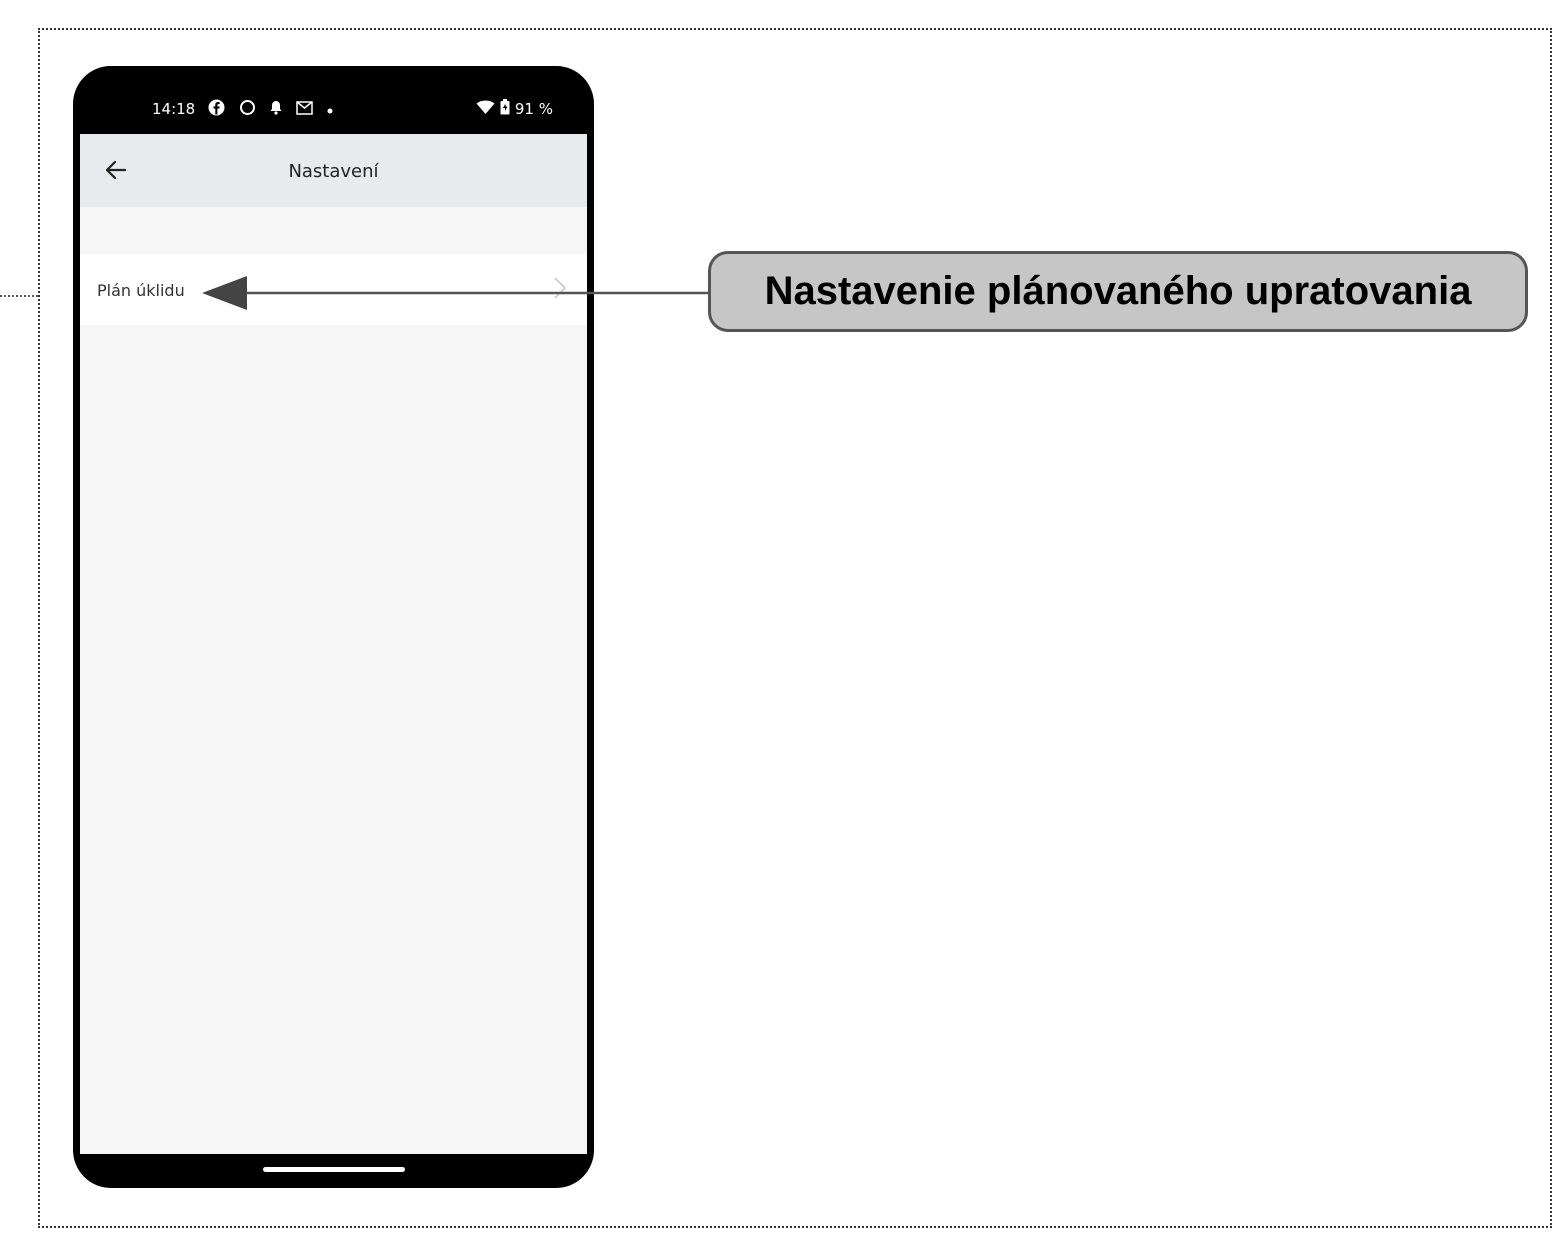 This screenshot has width=1564, height=1240. What do you see at coordinates (333, 100) in the screenshot?
I see `status-bar: 14:18 91 %` at bounding box center [333, 100].